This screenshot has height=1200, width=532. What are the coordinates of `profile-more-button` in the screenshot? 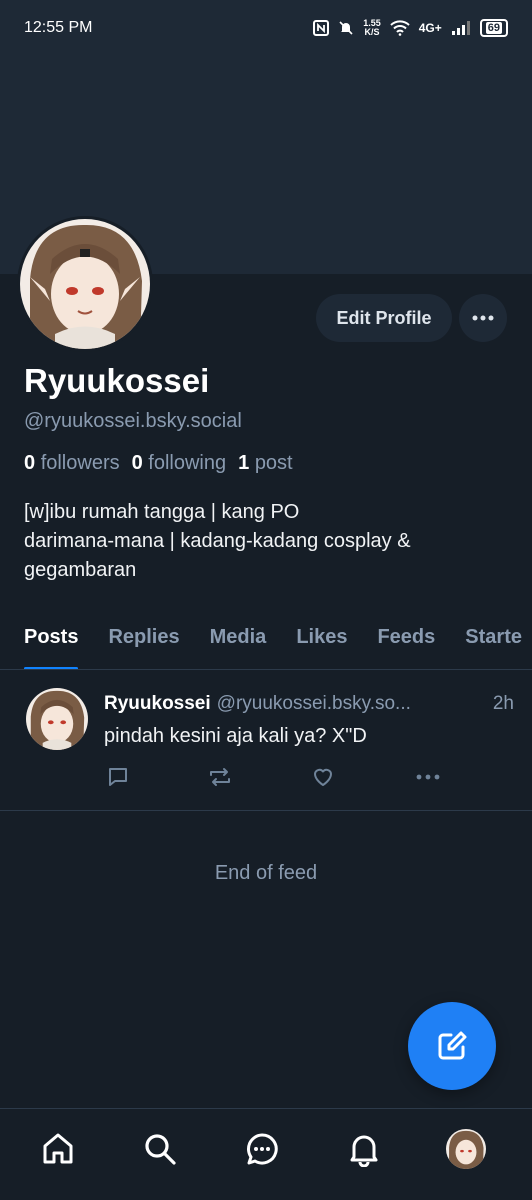 It's located at (483, 318).